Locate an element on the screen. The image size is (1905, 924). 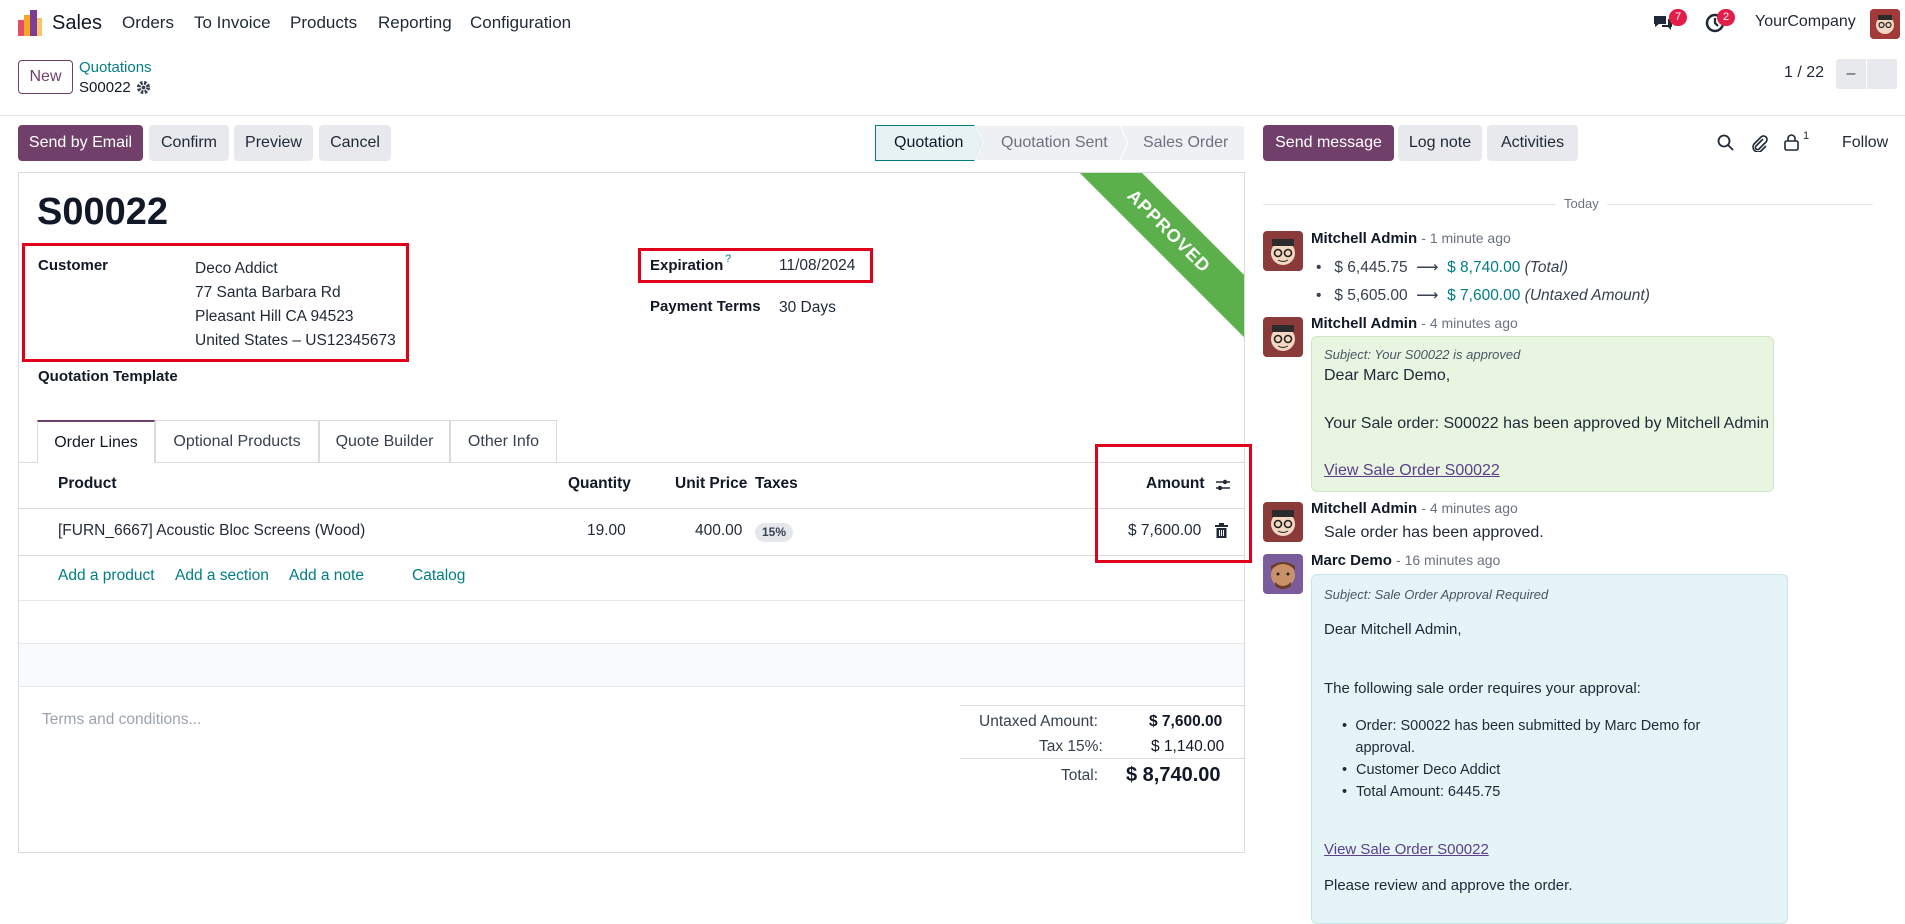
follow-button: Follow is located at coordinates (1865, 143).